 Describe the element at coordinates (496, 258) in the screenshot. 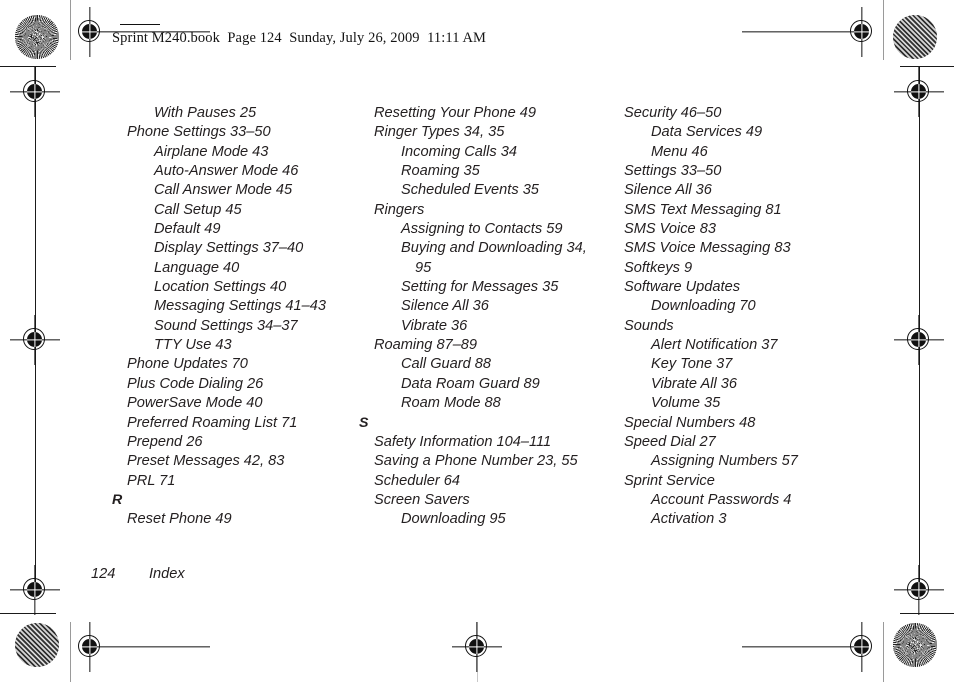

I see `index-subentry: Buying and Downloading 34, 95` at that location.